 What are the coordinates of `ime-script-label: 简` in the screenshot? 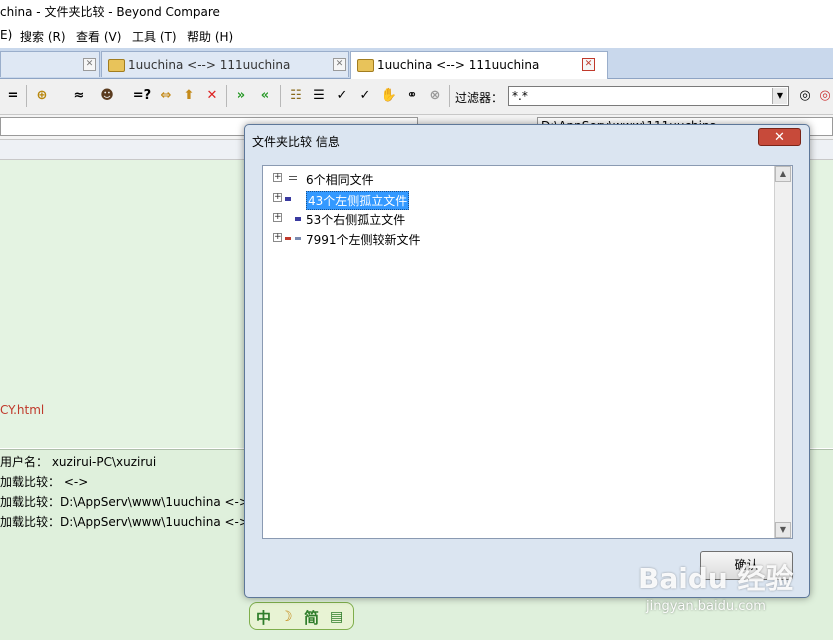 It's located at (312, 618).